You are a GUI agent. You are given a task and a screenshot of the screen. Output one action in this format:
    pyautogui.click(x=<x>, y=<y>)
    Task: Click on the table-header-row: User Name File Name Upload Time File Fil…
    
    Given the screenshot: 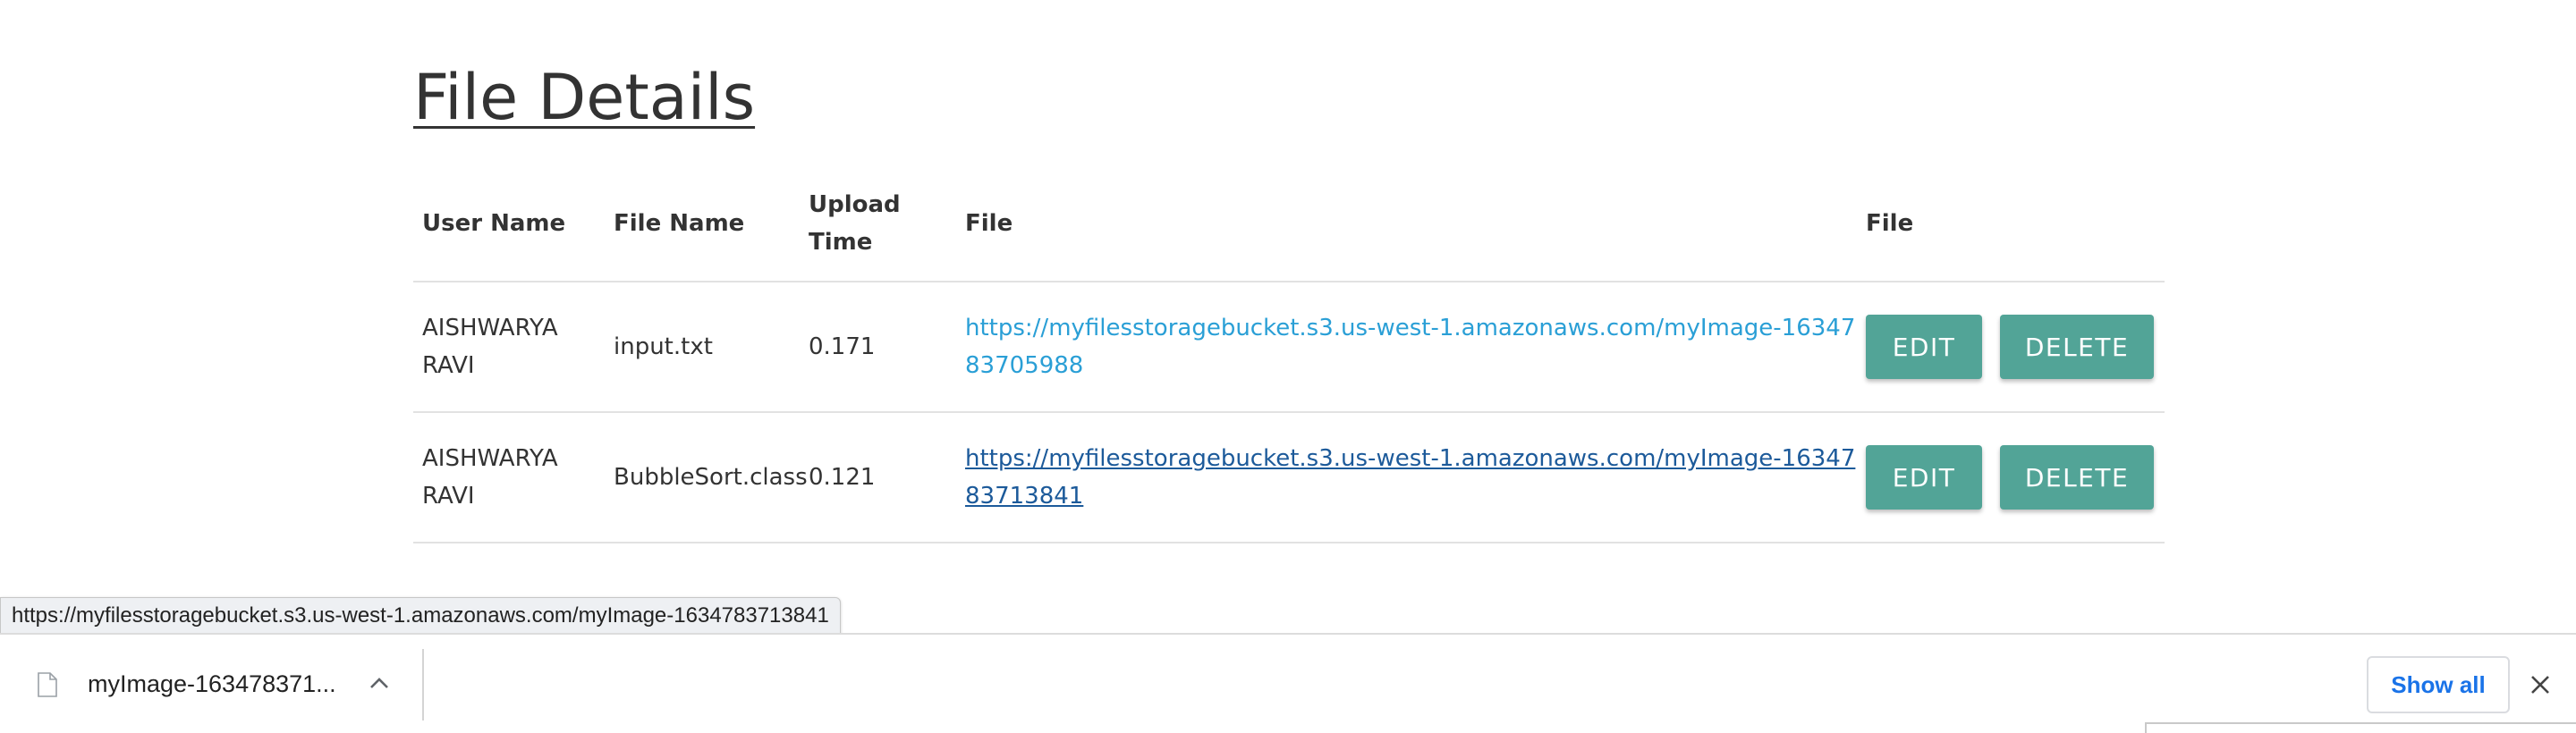 What is the action you would take?
    pyautogui.click(x=1289, y=224)
    